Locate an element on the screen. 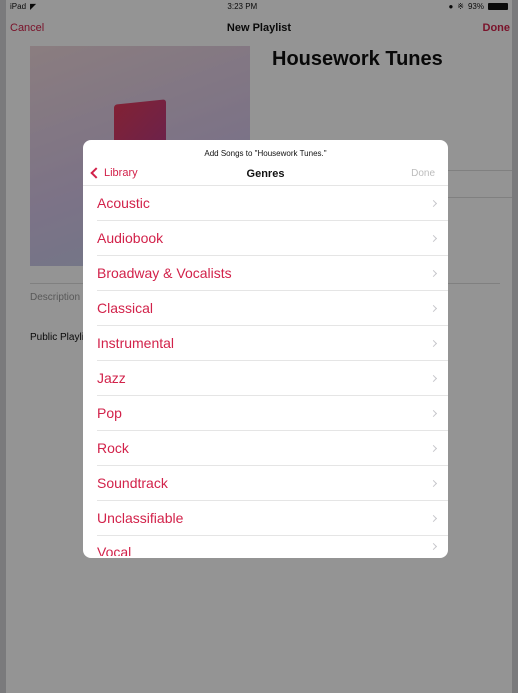 Image resolution: width=518 pixels, height=693 pixels. genre-label: Instrumental is located at coordinates (136, 343).